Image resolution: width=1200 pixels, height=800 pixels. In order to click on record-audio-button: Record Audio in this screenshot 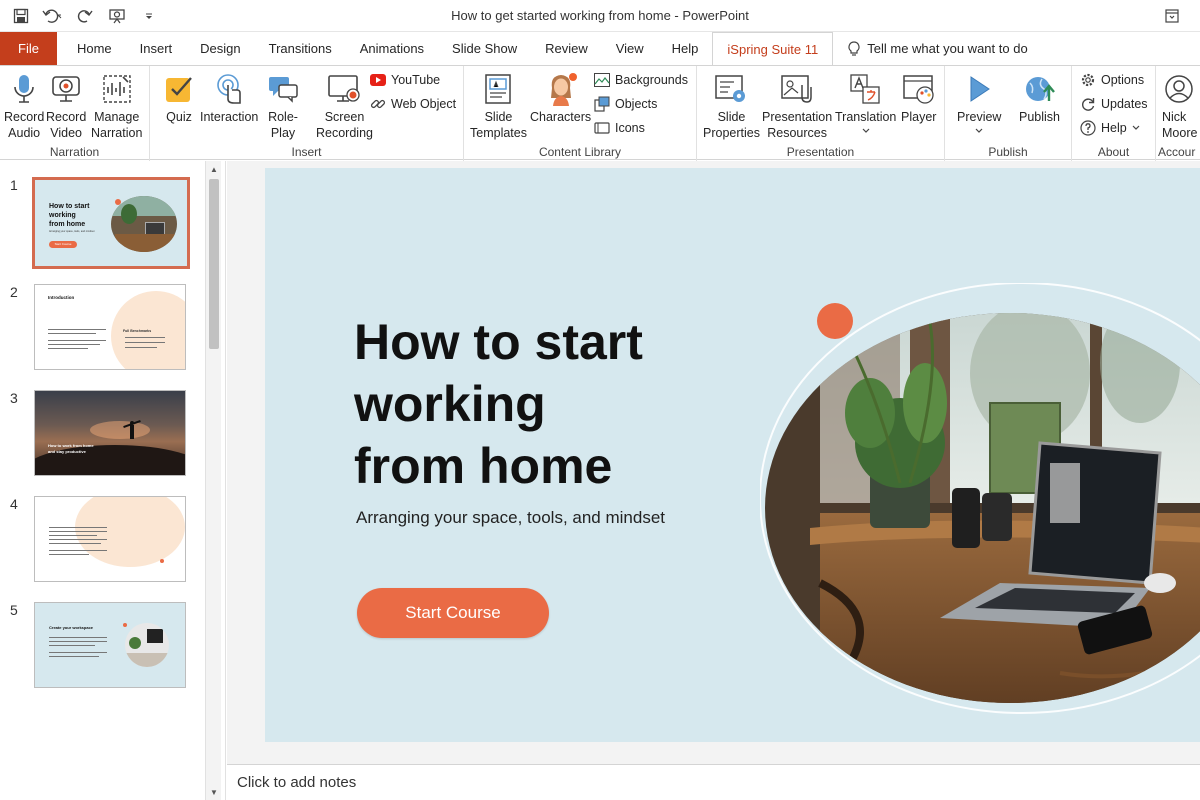, I will do `click(24, 106)`.